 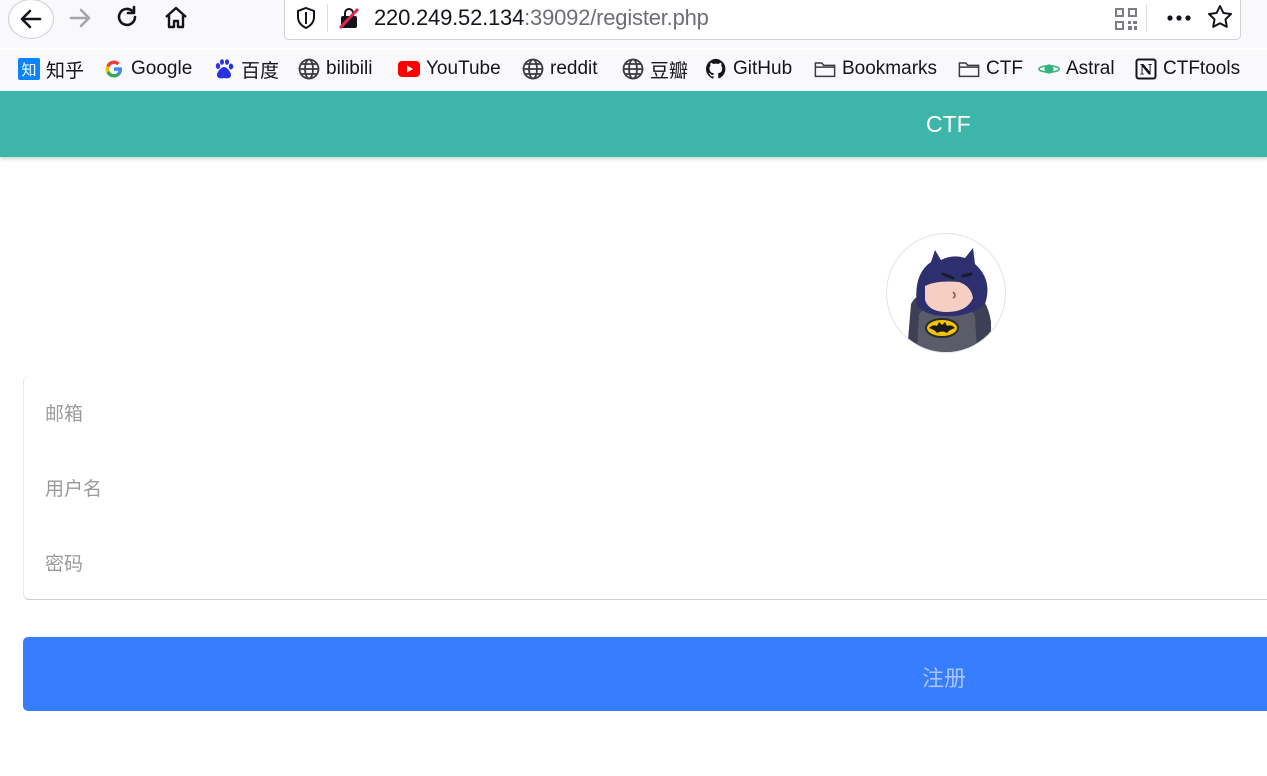 I want to click on bookmark-label: CTFtools, so click(x=1202, y=68).